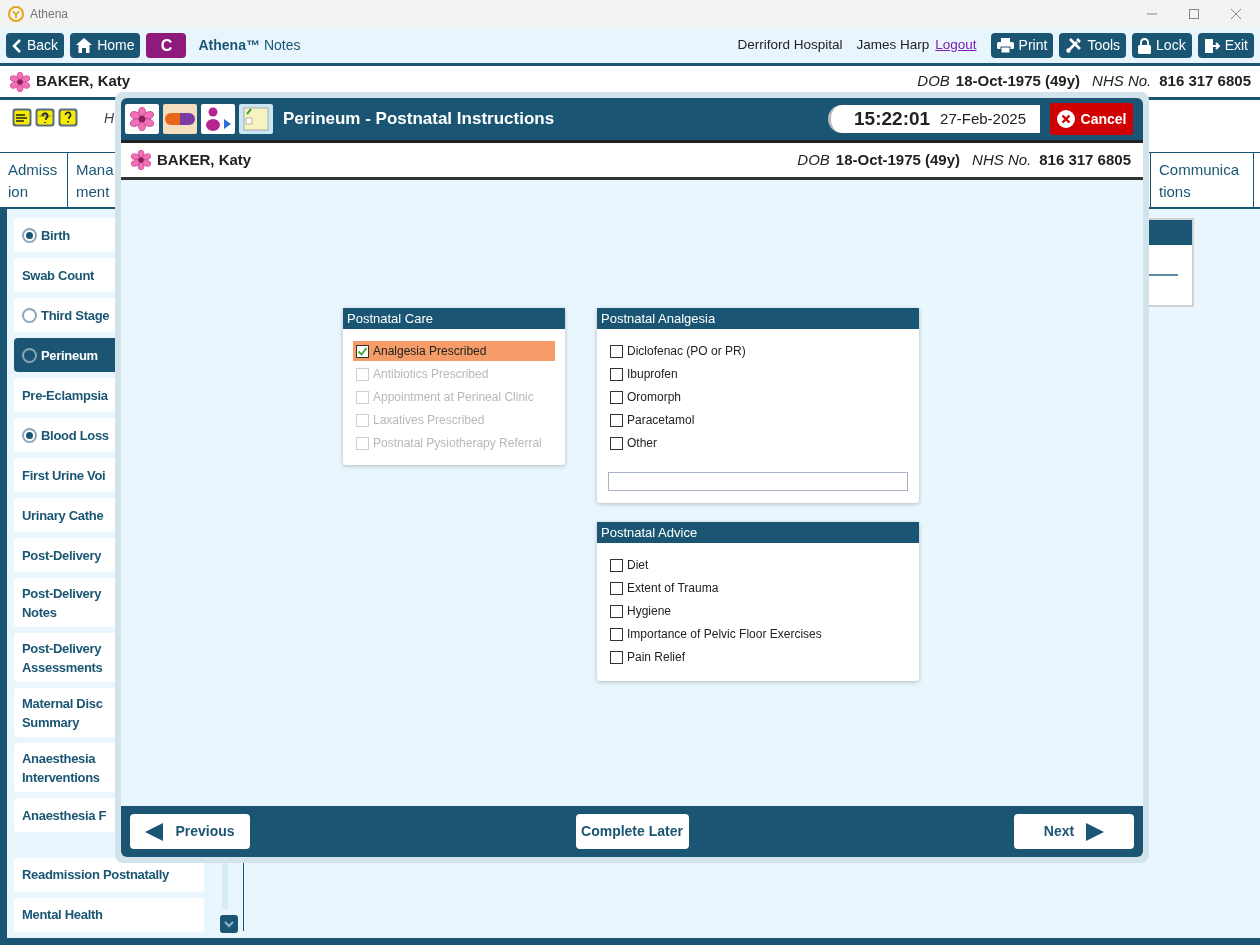 The image size is (1260, 945). What do you see at coordinates (454, 351) in the screenshot?
I see `checkbox-option: Analgesia Prescribed` at bounding box center [454, 351].